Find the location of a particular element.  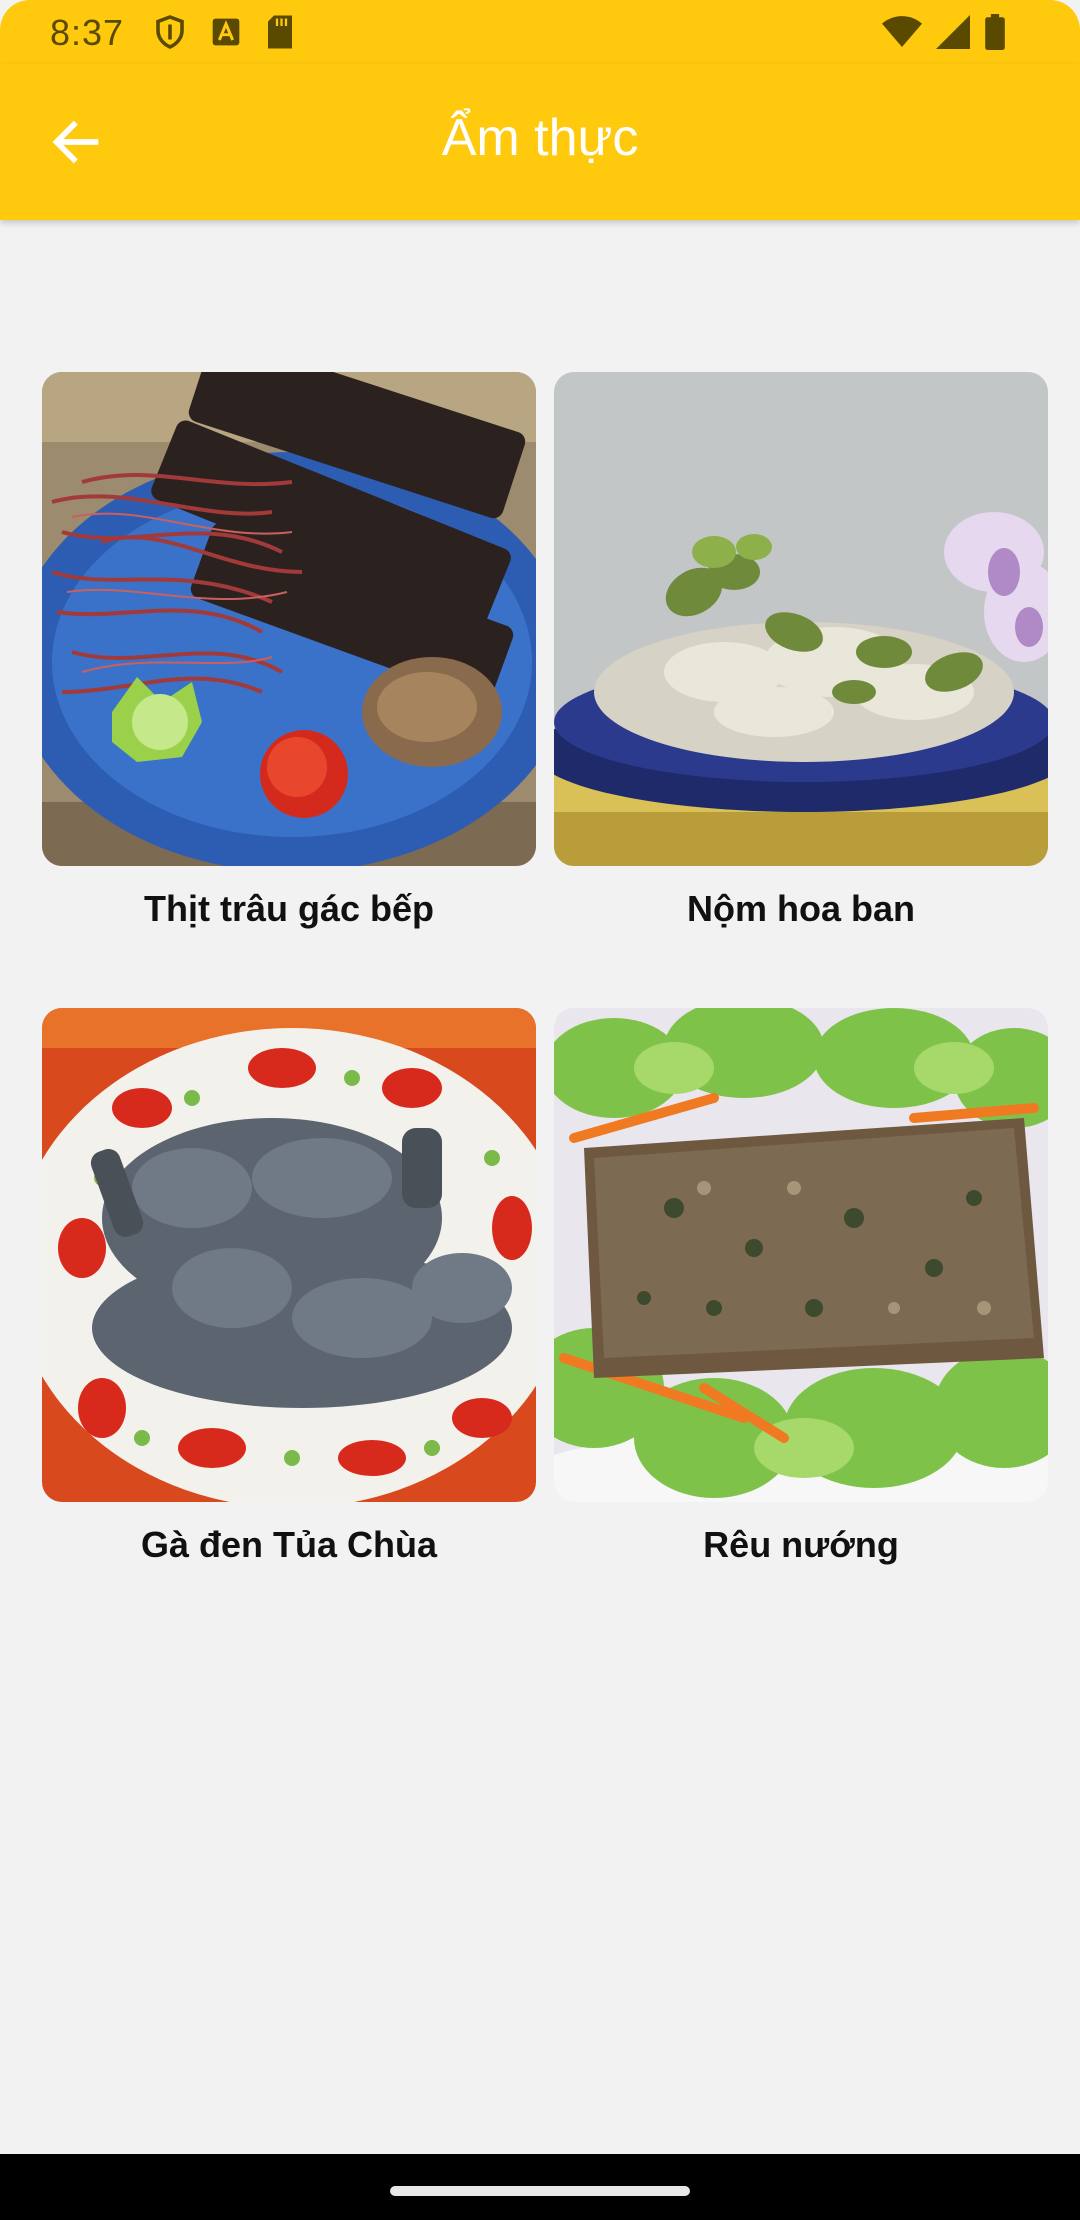

app-bar: Ẩm thực is located at coordinates (540, 142).